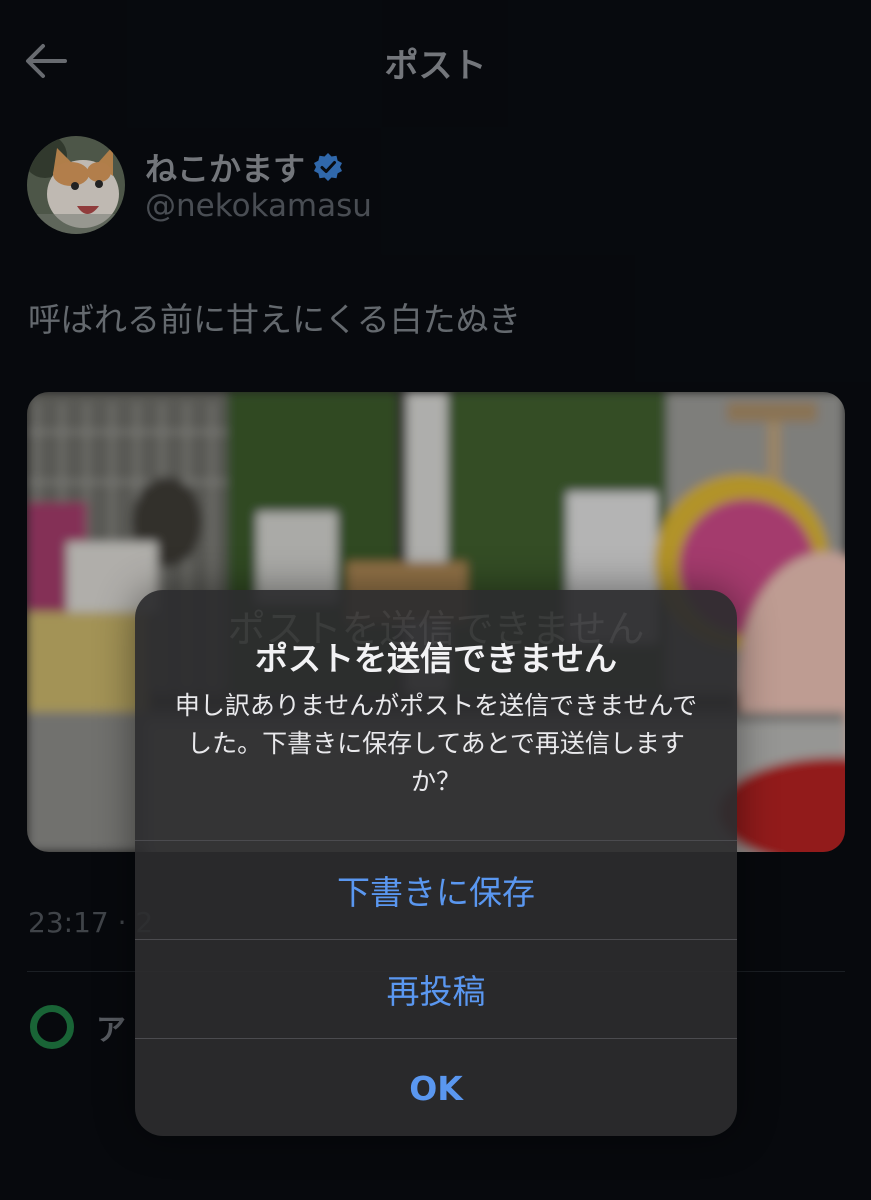 This screenshot has width=871, height=1200. I want to click on ok-label: OK, so click(436, 1088).